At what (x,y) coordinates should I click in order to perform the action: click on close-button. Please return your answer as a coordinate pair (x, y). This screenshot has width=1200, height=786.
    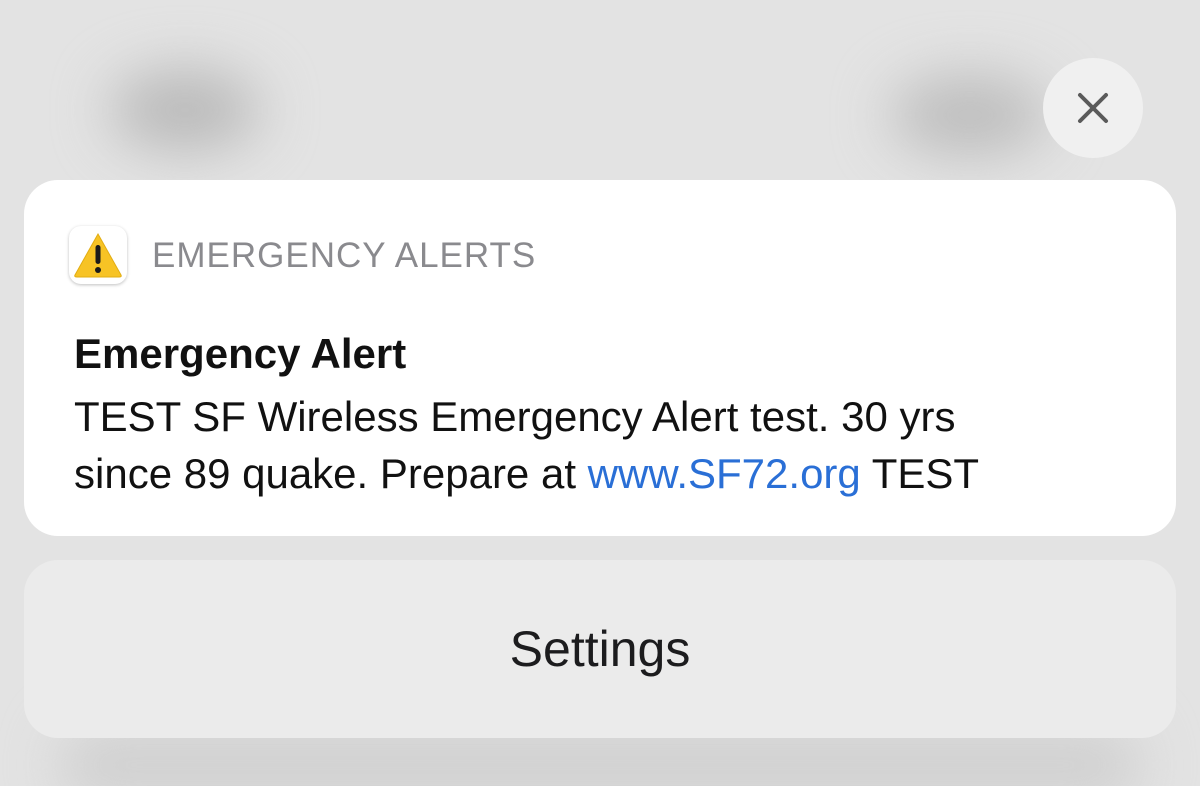
    Looking at the image, I should click on (1093, 108).